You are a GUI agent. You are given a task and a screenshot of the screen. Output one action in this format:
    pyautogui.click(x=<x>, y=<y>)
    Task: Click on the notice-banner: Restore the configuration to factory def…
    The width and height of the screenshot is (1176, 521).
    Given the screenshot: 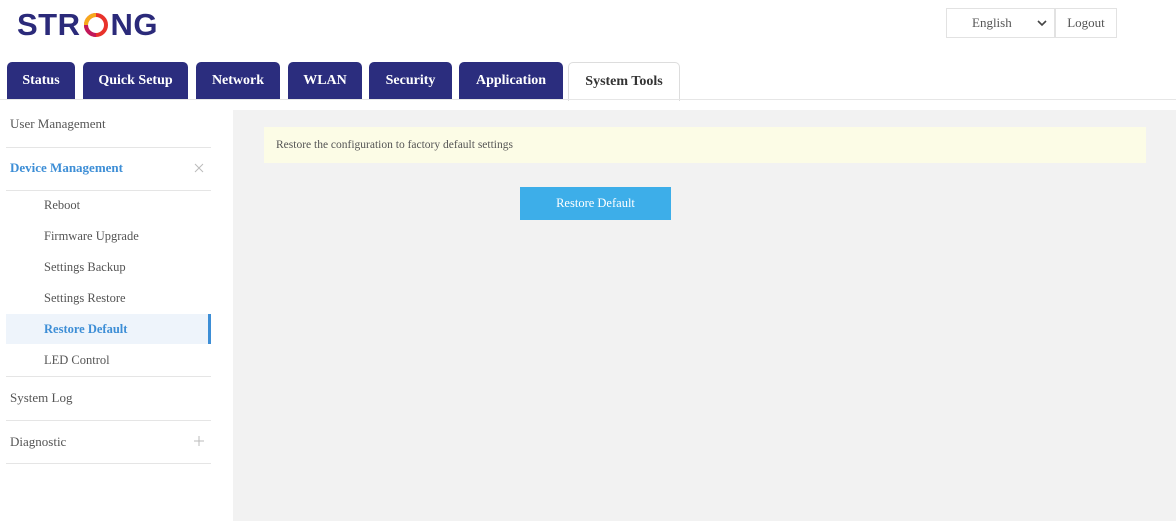 What is the action you would take?
    pyautogui.click(x=705, y=145)
    